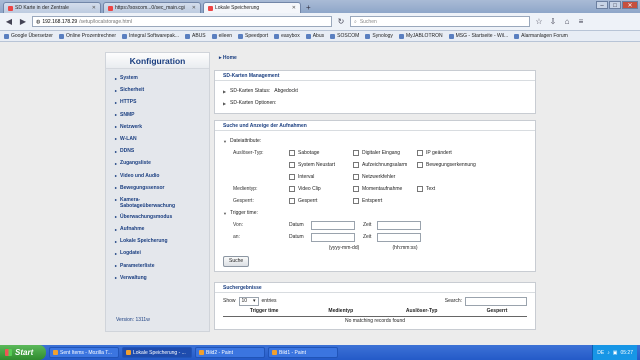  Describe the element at coordinates (375, 103) in the screenshot. I see `sd-options-row: ▶ SD-Karten Optionen:` at that location.